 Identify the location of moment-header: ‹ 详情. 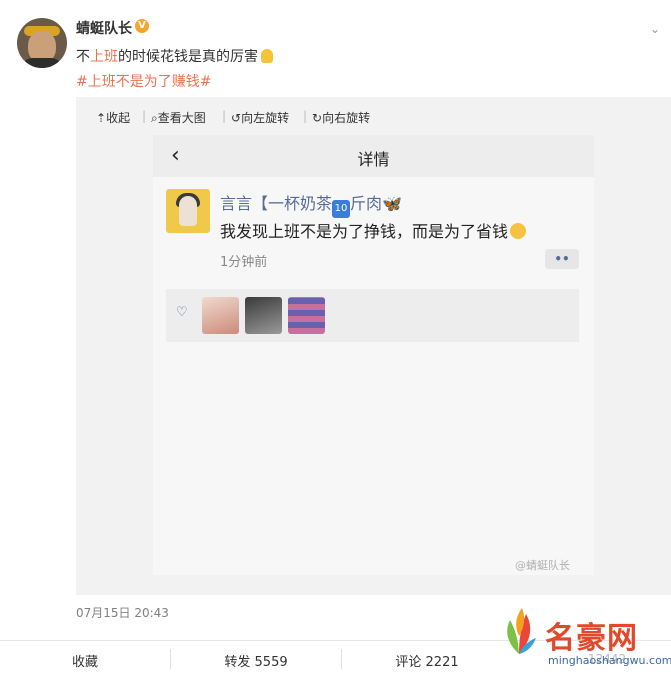
(373, 156).